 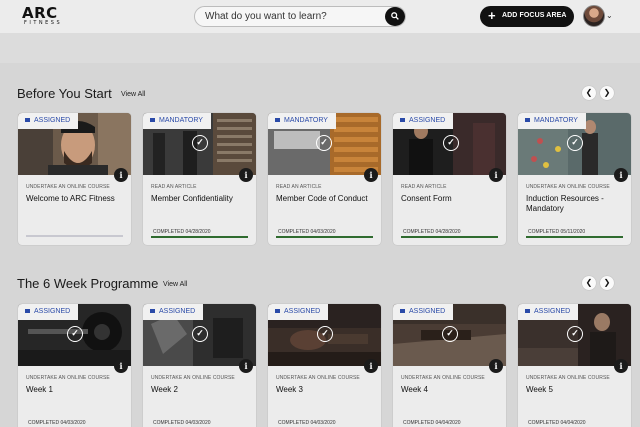 What do you see at coordinates (164, 389) in the screenshot?
I see `course-title: Week 2` at bounding box center [164, 389].